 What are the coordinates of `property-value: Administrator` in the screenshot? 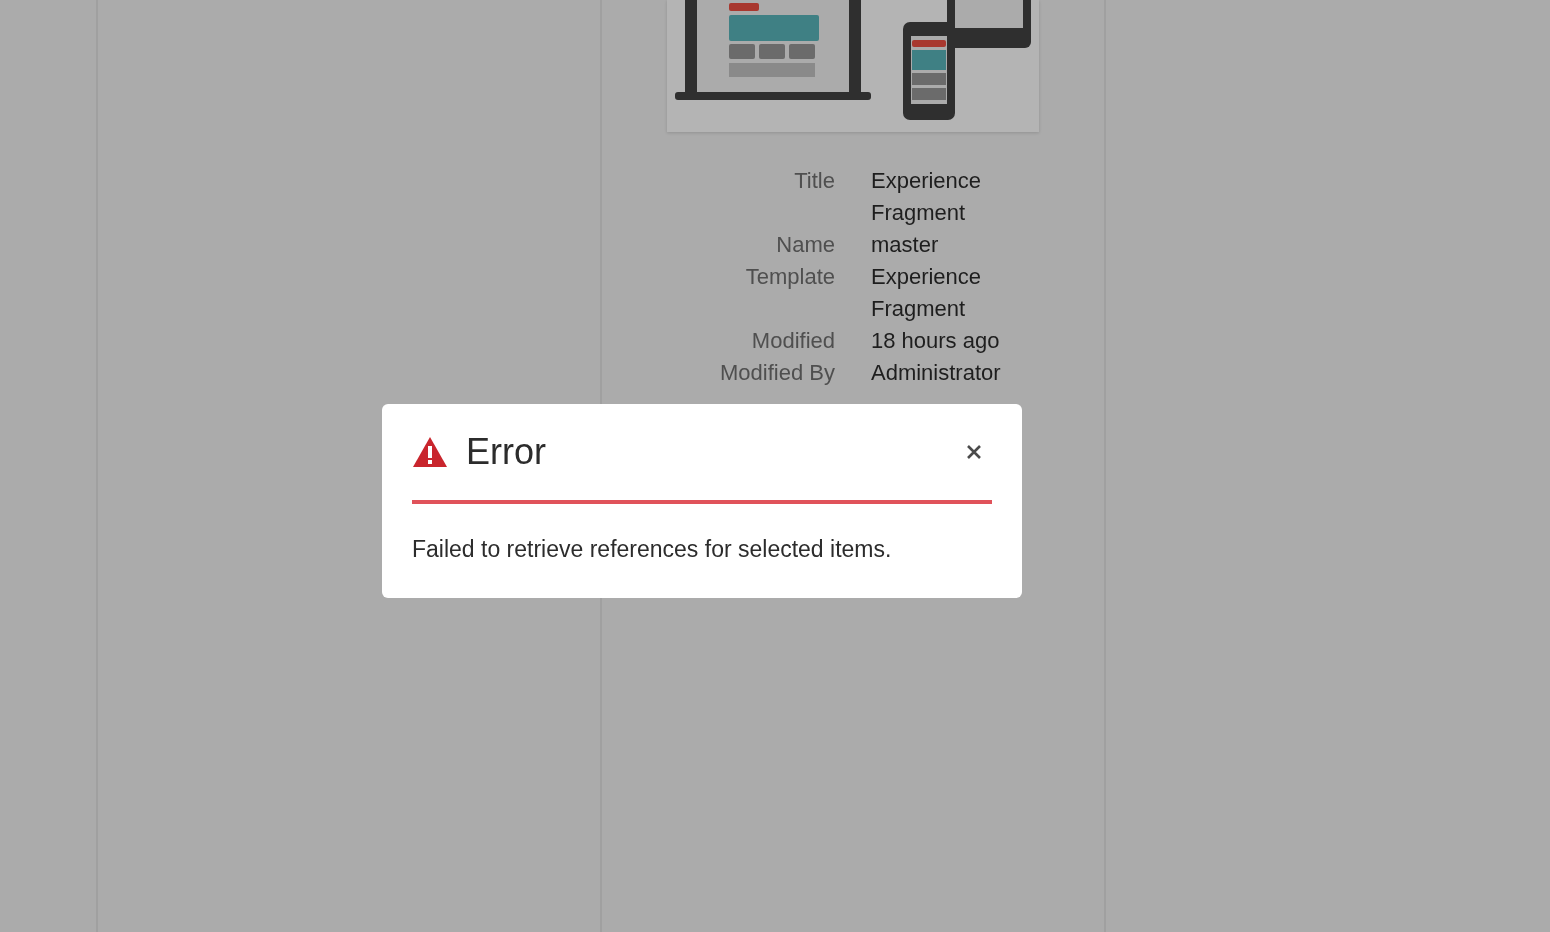 It's located at (936, 373).